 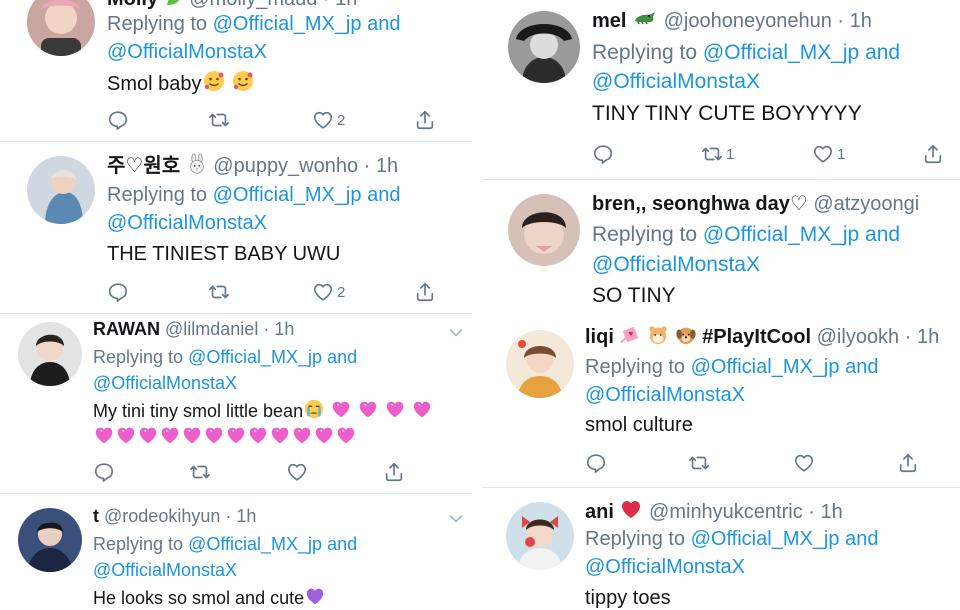 What do you see at coordinates (181, 83) in the screenshot?
I see `tweet-text: Smol baby` at bounding box center [181, 83].